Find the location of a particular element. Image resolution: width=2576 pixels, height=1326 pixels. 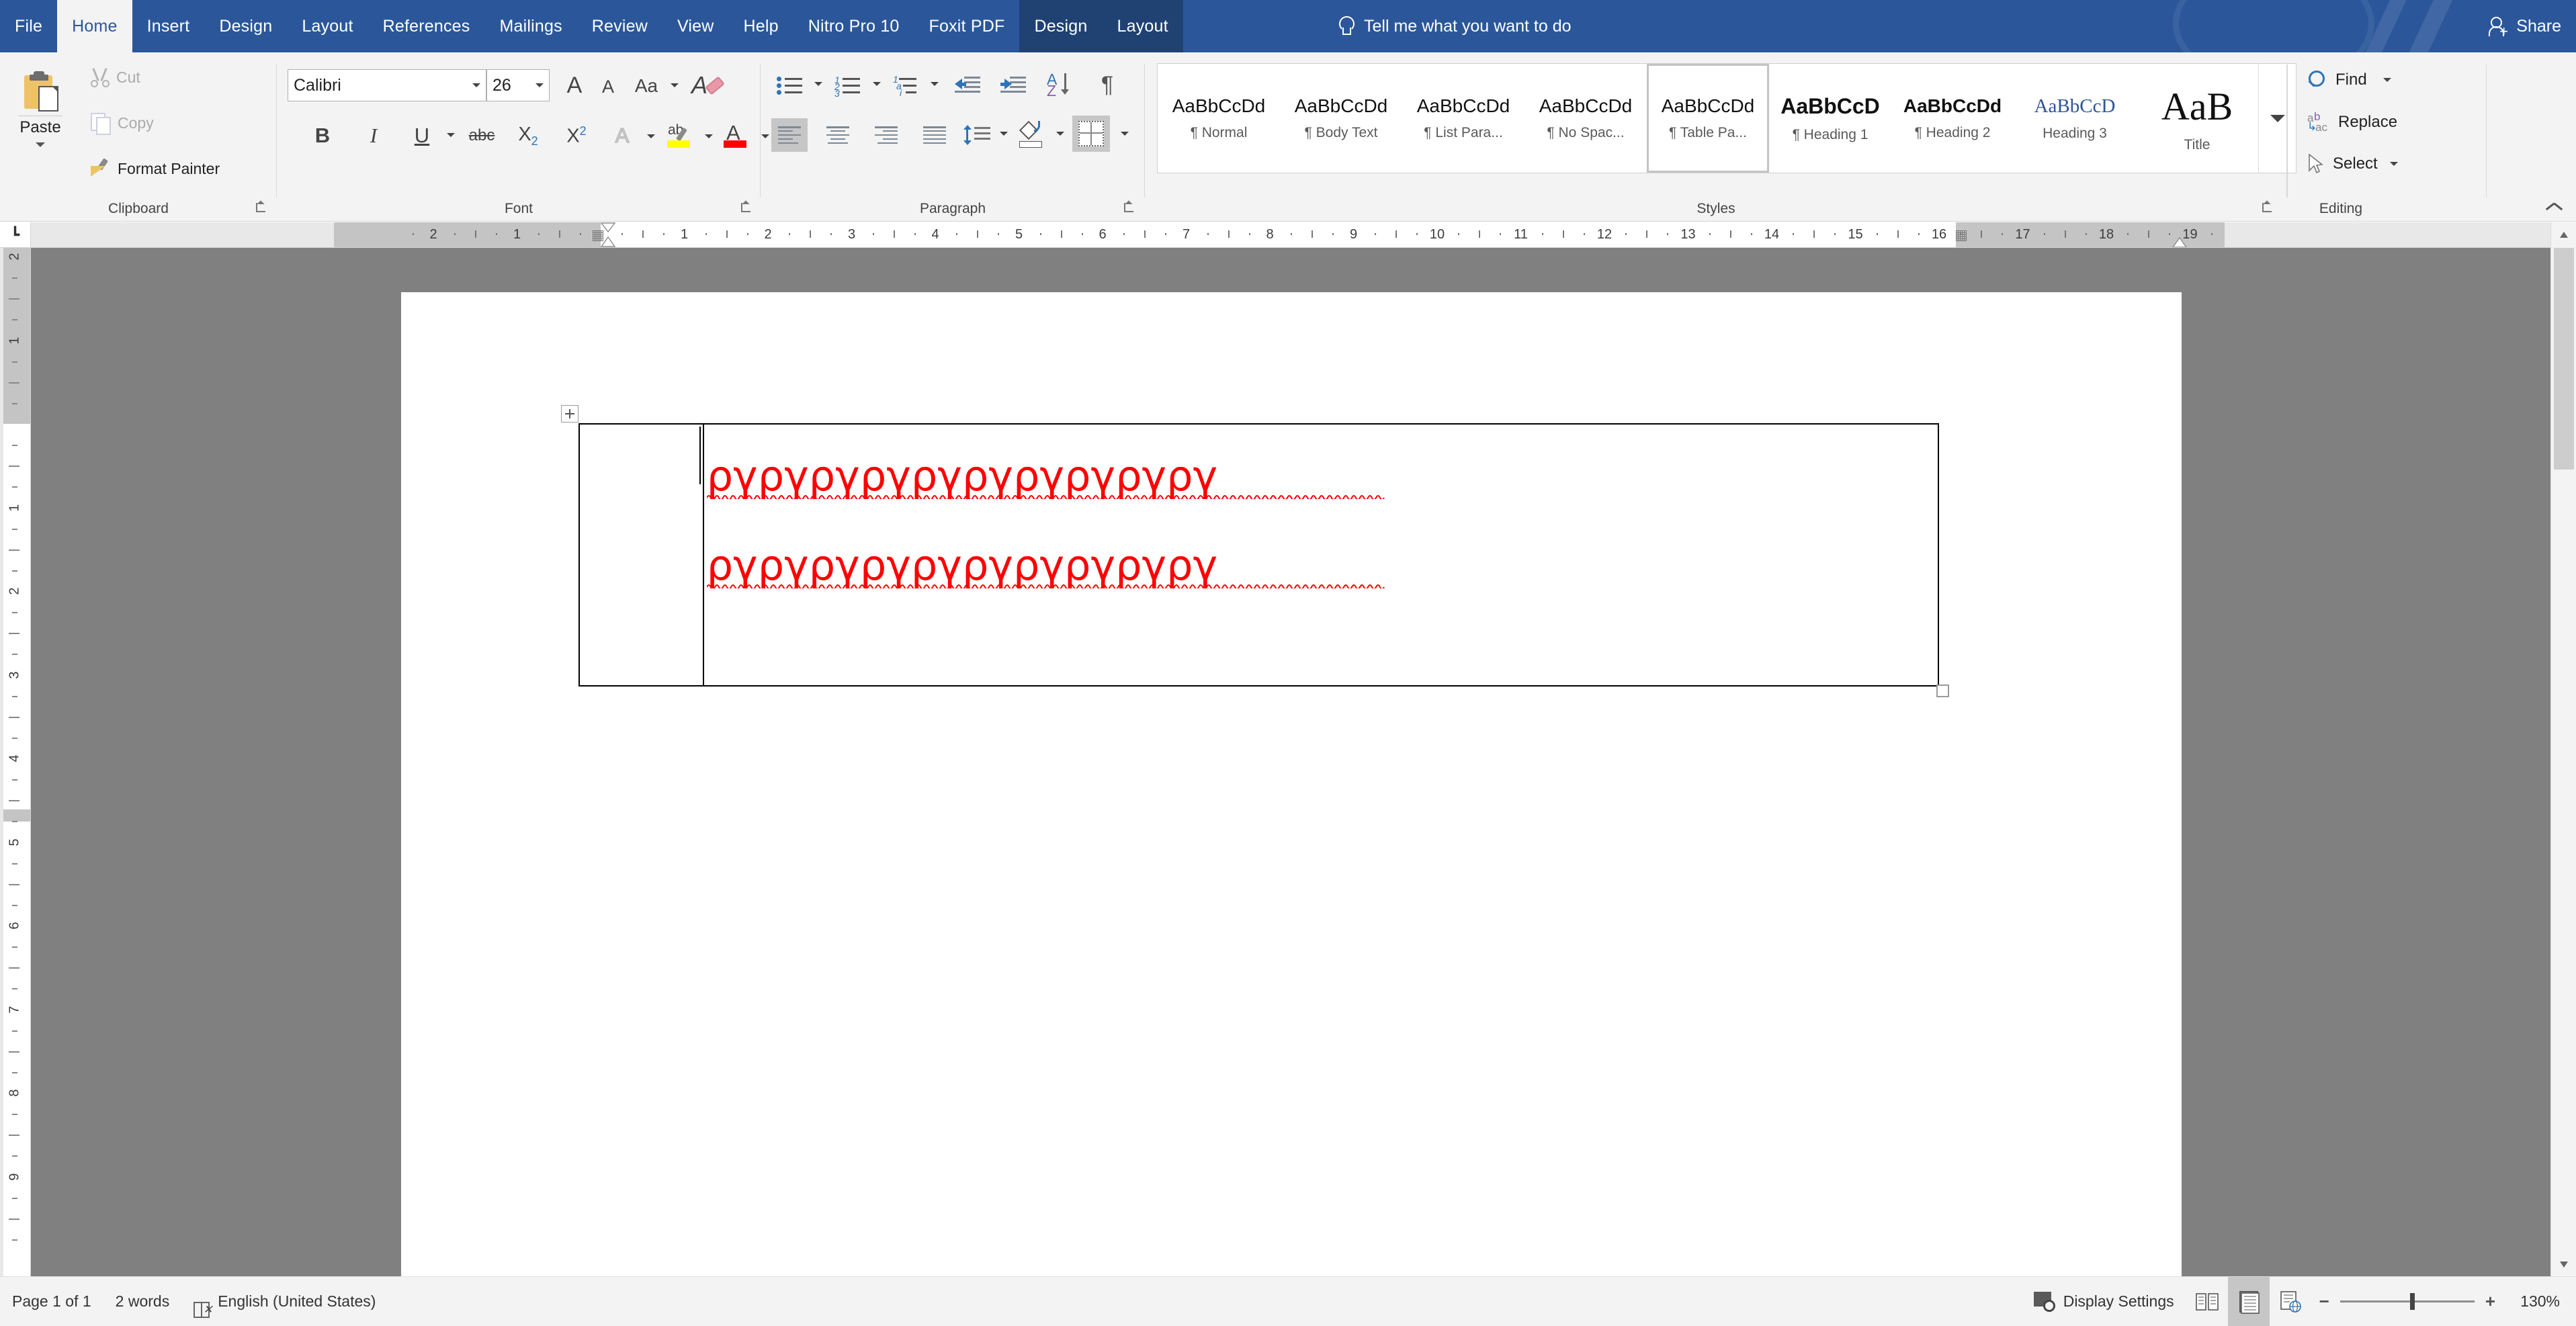

select-button: Select is located at coordinates (2352, 164).